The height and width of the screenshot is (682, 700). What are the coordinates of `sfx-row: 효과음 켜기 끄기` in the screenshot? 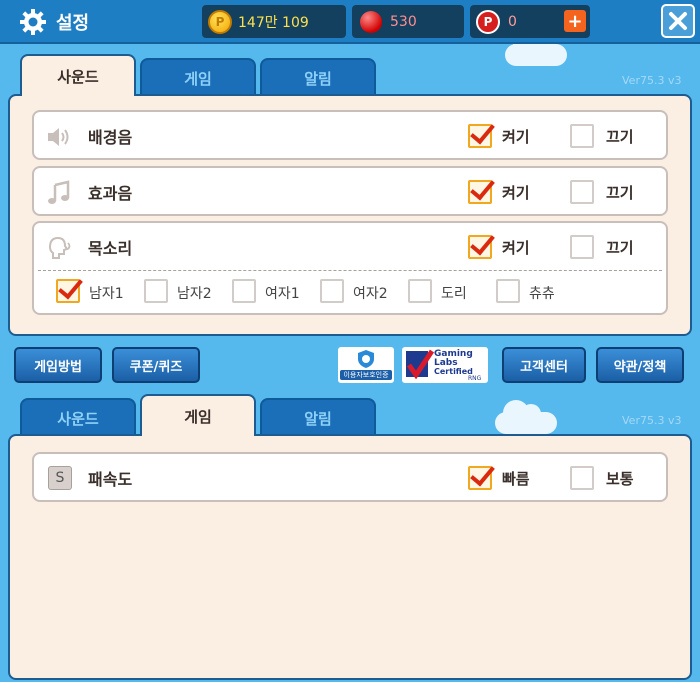 It's located at (350, 191).